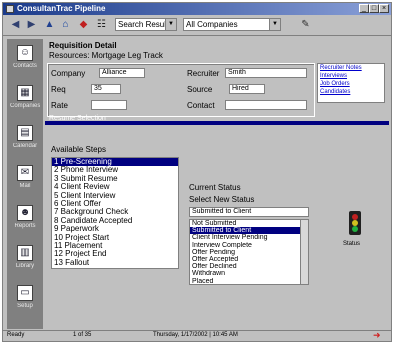 The width and height of the screenshot is (395, 344). What do you see at coordinates (65, 24) in the screenshot?
I see `home-icon: ⌂` at bounding box center [65, 24].